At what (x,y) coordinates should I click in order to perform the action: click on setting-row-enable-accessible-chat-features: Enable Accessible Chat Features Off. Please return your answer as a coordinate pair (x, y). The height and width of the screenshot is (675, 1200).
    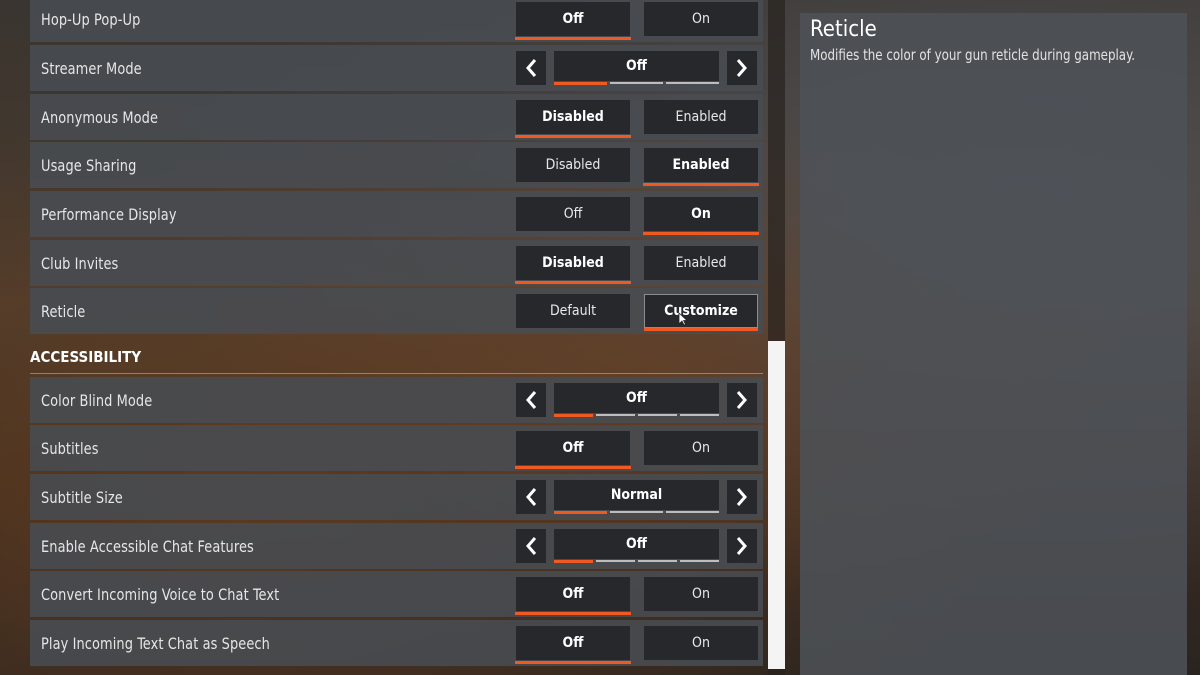
    Looking at the image, I should click on (396, 546).